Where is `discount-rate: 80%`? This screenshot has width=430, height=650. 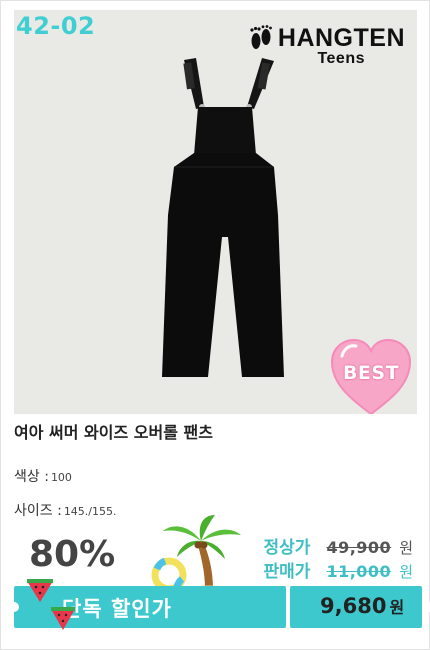
discount-rate: 80% is located at coordinates (72, 554).